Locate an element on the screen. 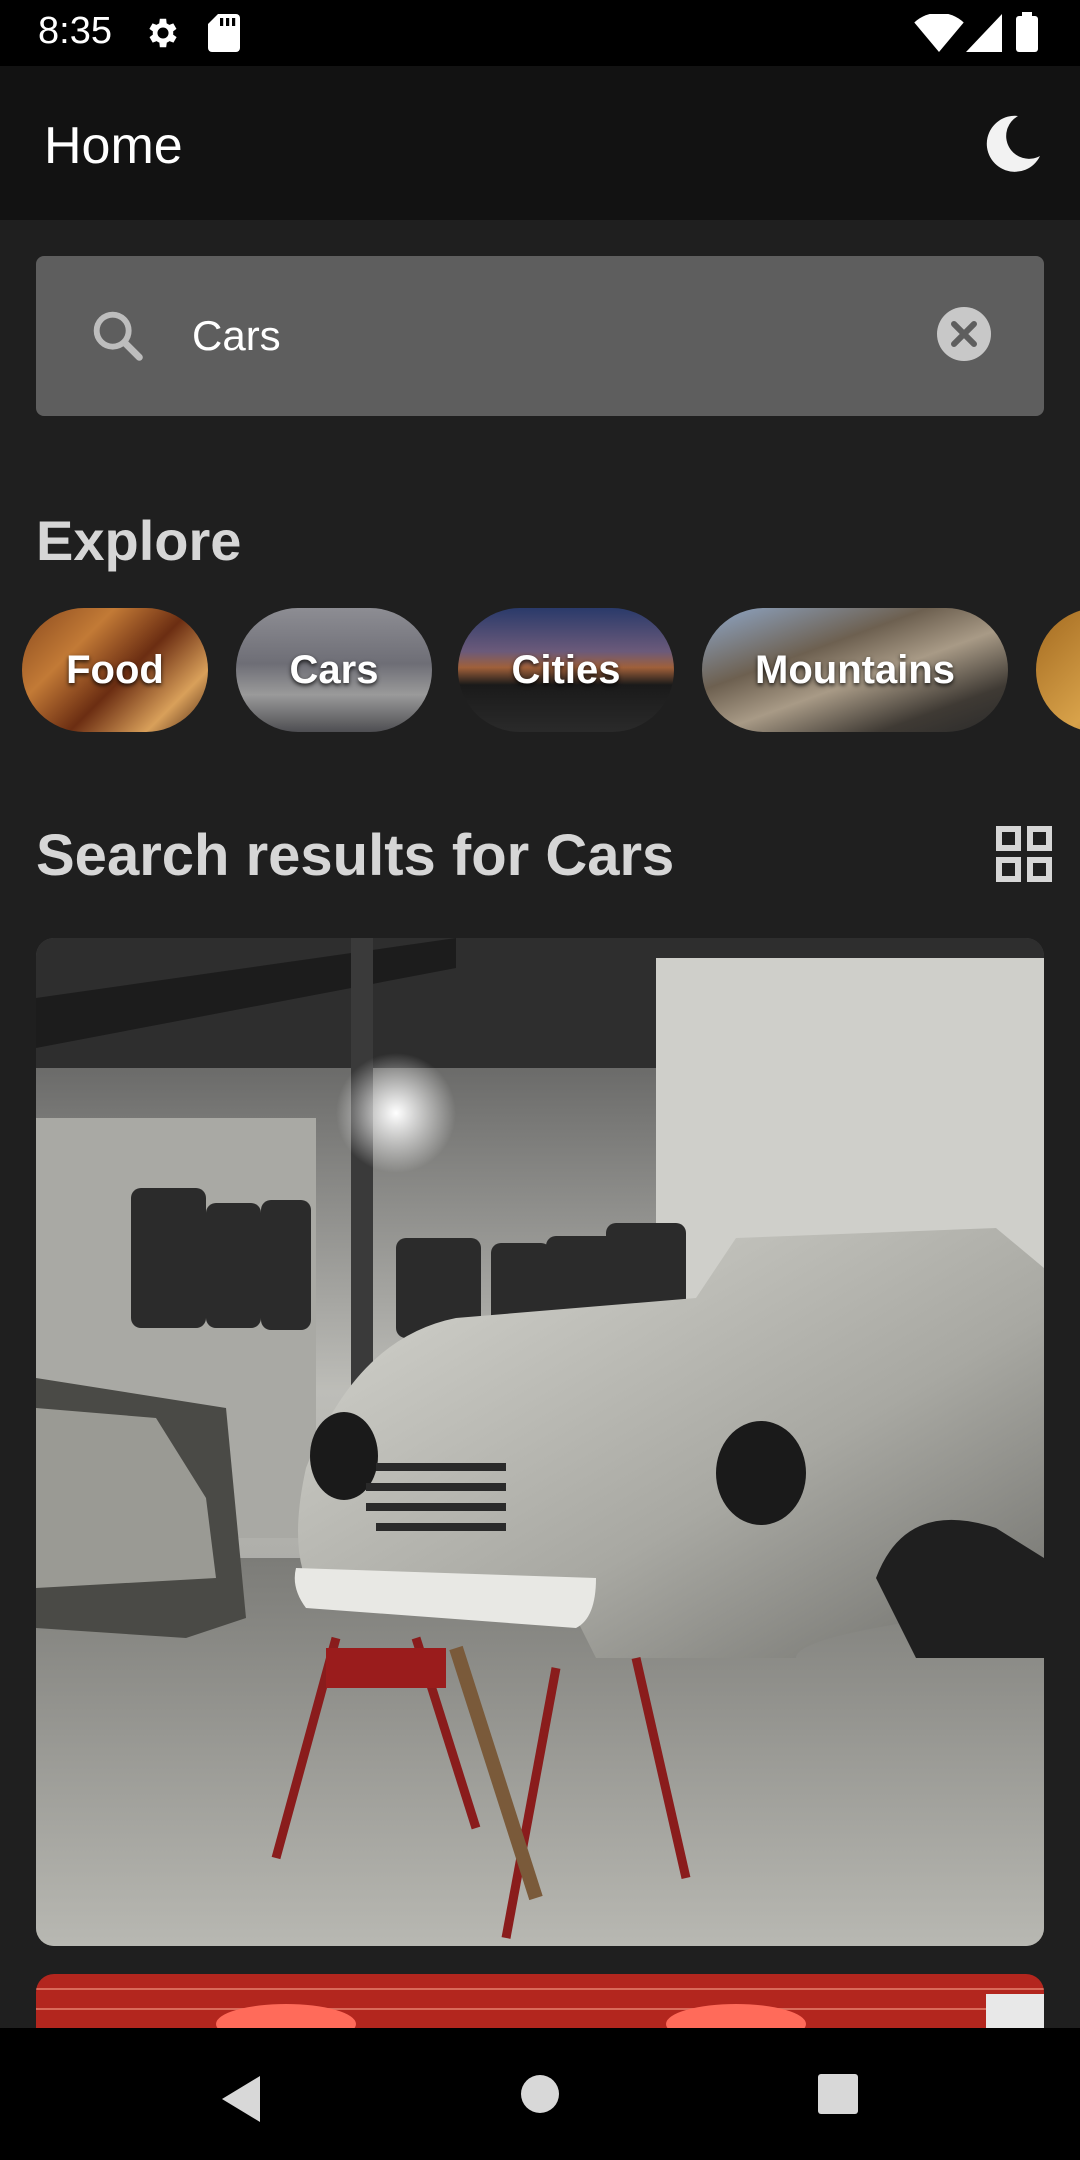 The height and width of the screenshot is (2160, 1080). chip-label: Mountains is located at coordinates (855, 669).